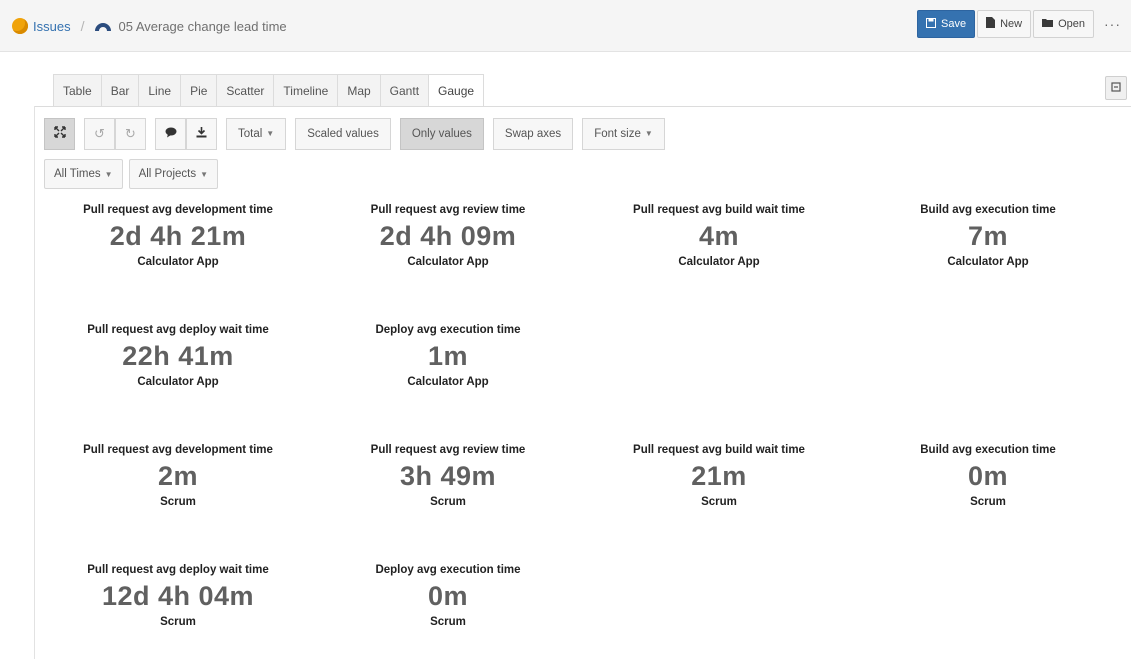 This screenshot has width=1131, height=659. I want to click on refresh-button, so click(1116, 88).